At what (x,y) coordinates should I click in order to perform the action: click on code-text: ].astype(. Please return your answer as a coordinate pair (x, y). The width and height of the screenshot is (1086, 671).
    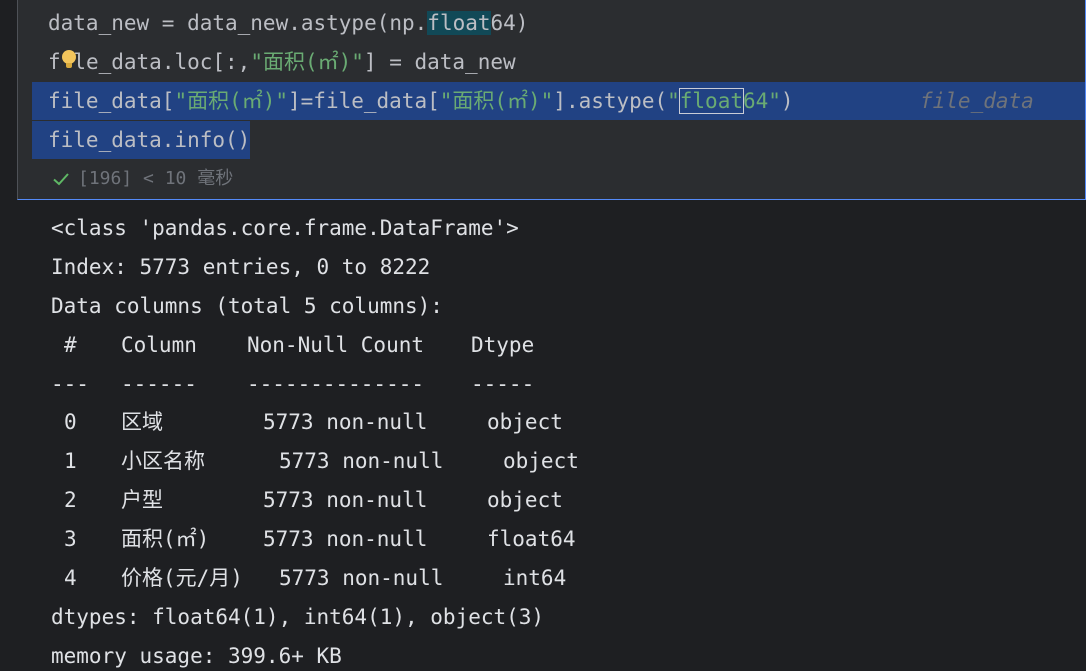
    Looking at the image, I should click on (610, 101).